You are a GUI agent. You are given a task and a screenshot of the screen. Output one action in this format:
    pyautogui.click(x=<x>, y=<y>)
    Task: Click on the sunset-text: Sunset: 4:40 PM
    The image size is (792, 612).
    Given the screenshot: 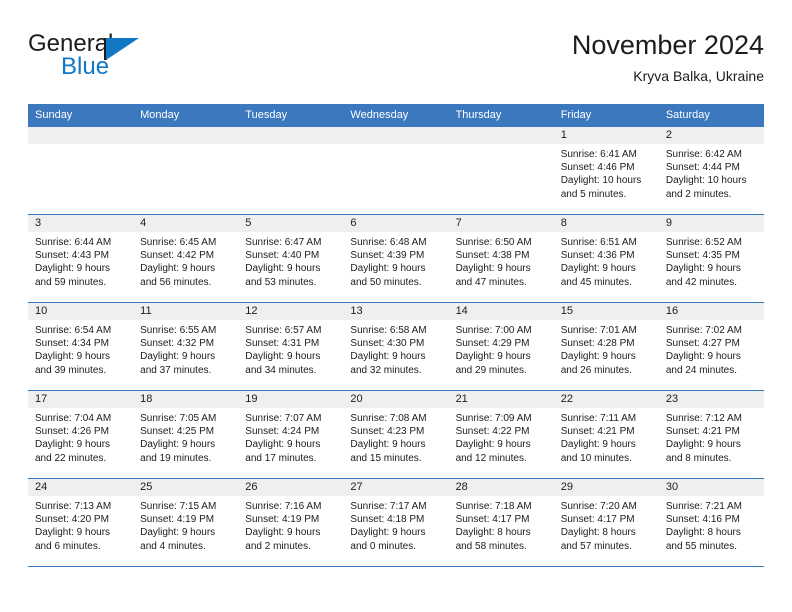 What is the action you would take?
    pyautogui.click(x=282, y=256)
    